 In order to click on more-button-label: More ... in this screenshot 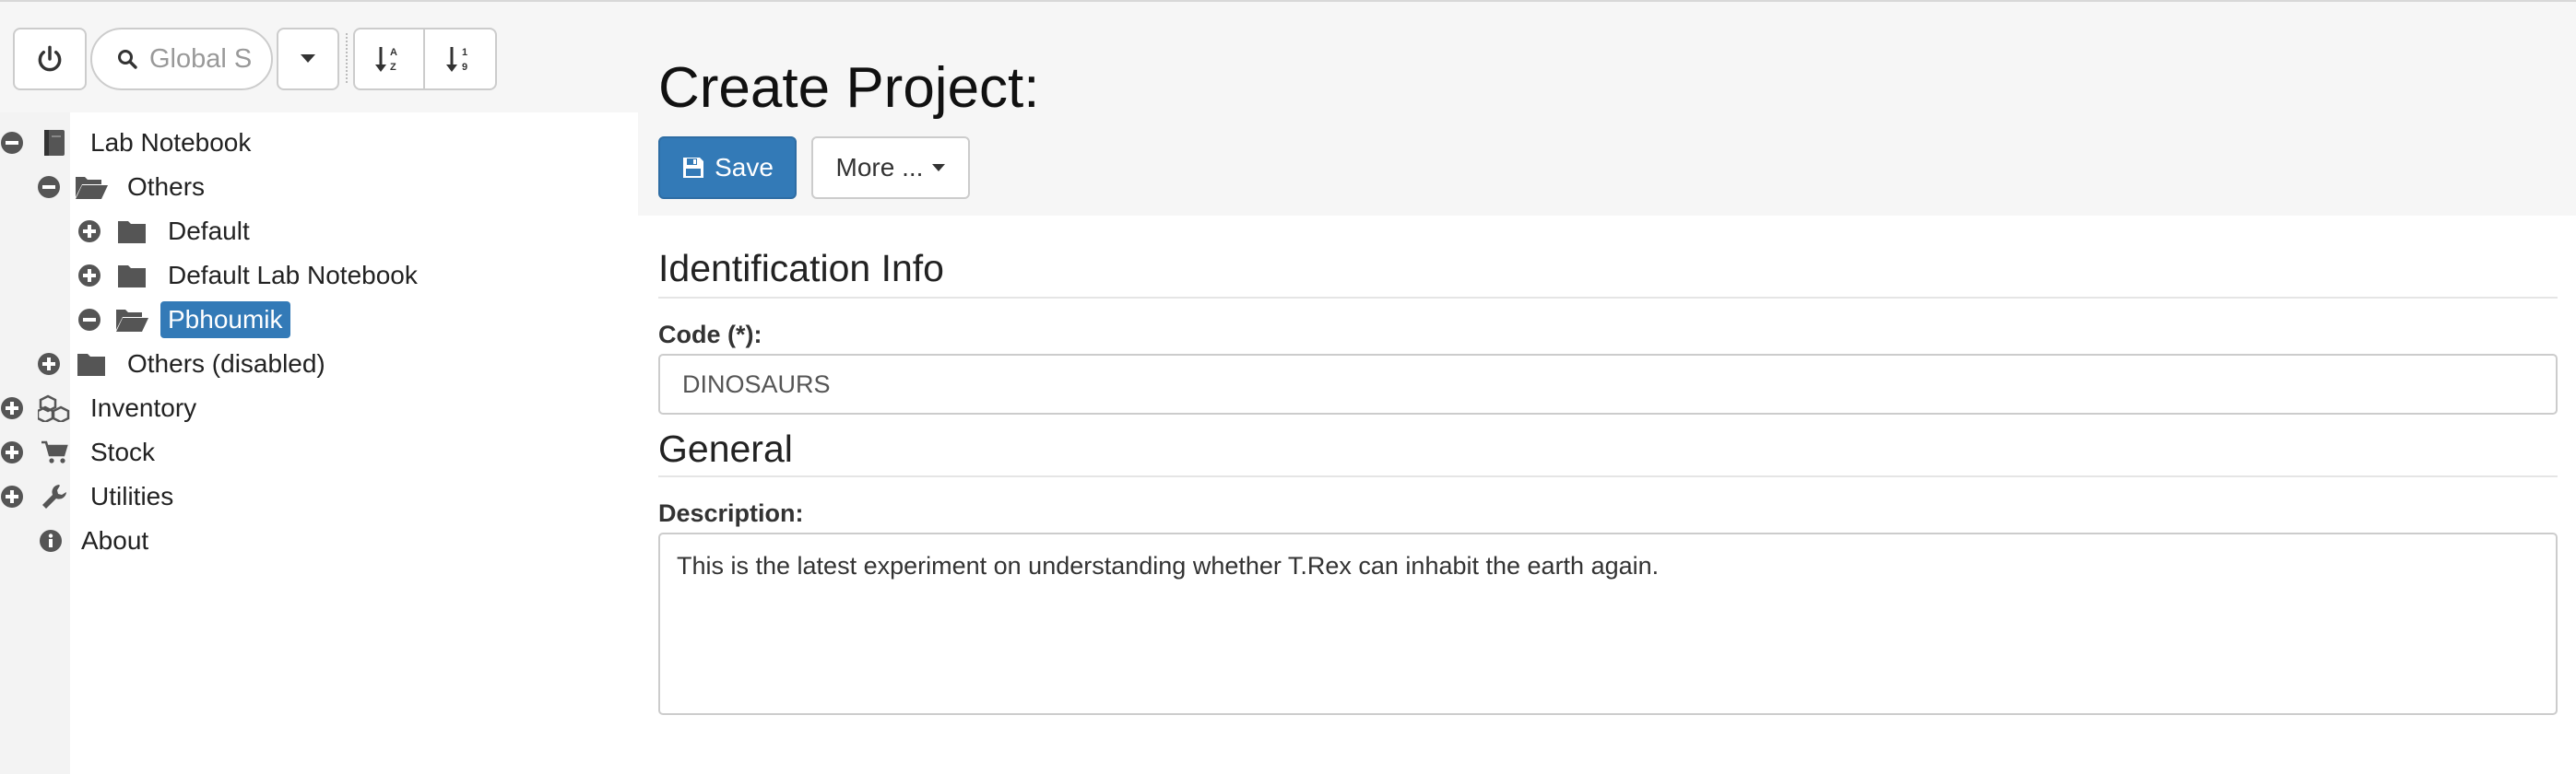, I will do `click(879, 167)`.